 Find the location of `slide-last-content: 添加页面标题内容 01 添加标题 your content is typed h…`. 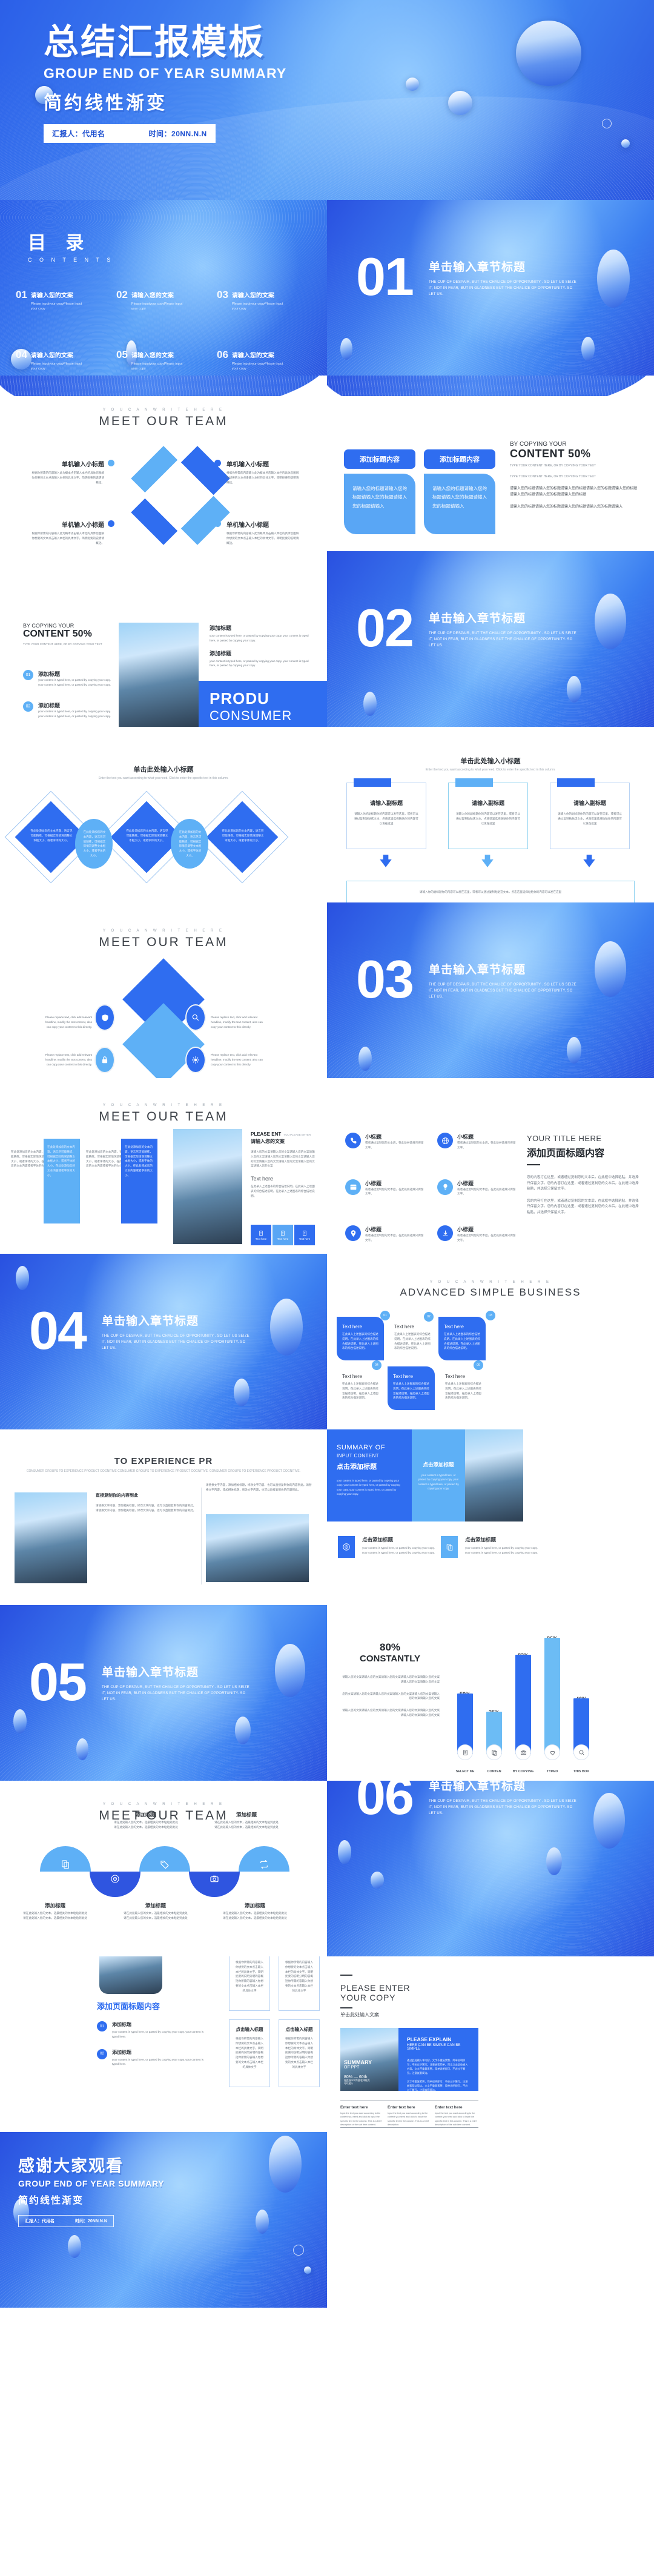

slide-last-content: 添加页面标题内容 01 添加标题 your content is typed h… is located at coordinates (163, 2044).